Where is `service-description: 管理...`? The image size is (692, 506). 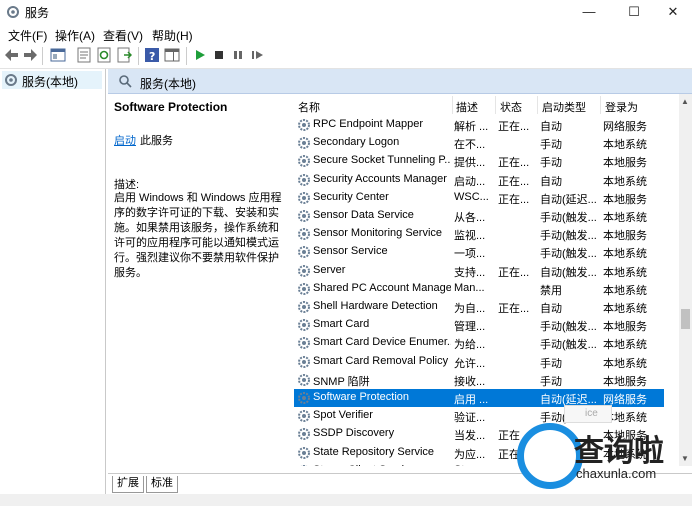
service-description: 管理... is located at coordinates (470, 327).